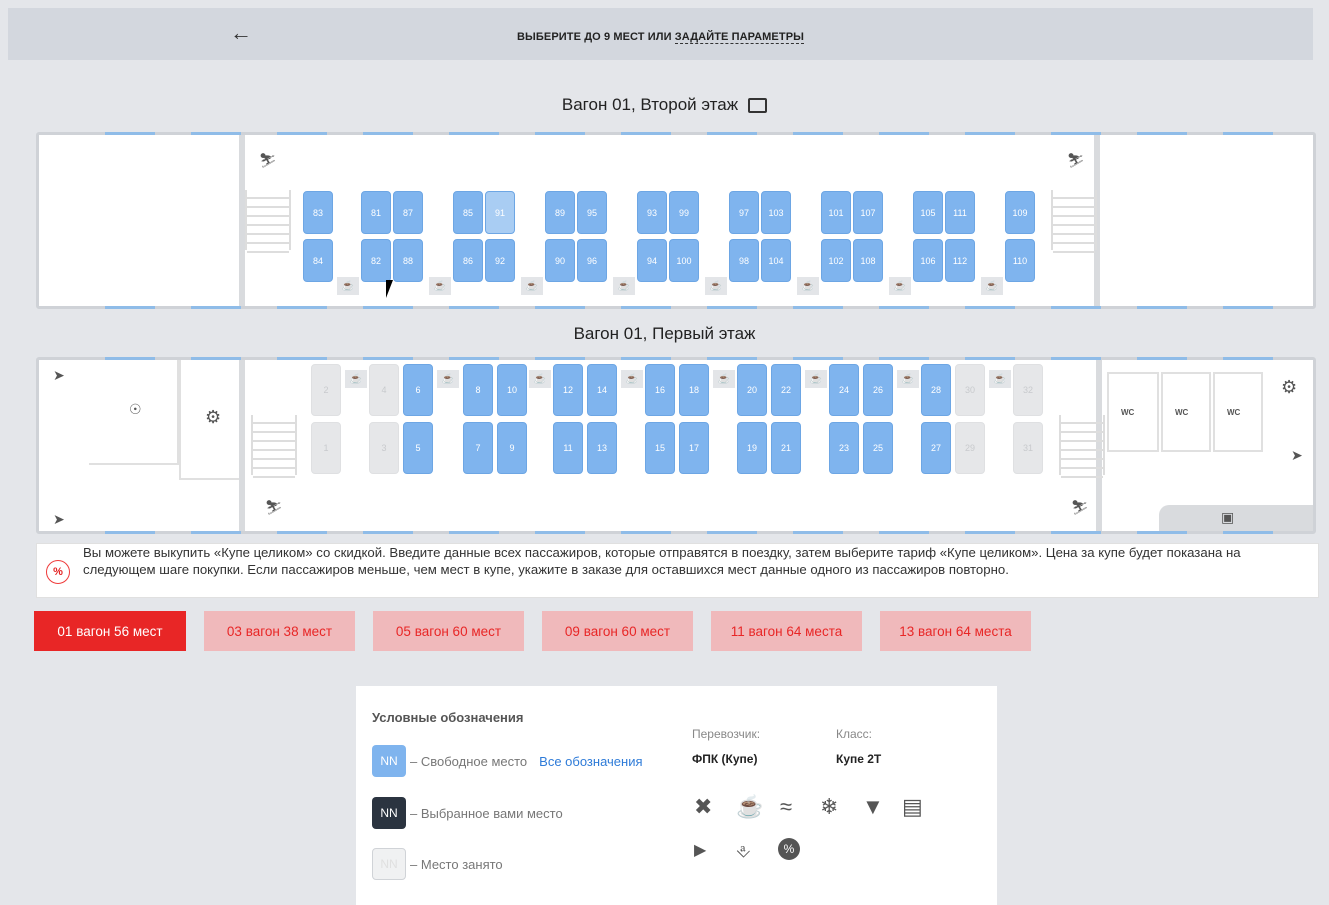 The image size is (1329, 905). What do you see at coordinates (684, 212) in the screenshot?
I see `seat-99: 99` at bounding box center [684, 212].